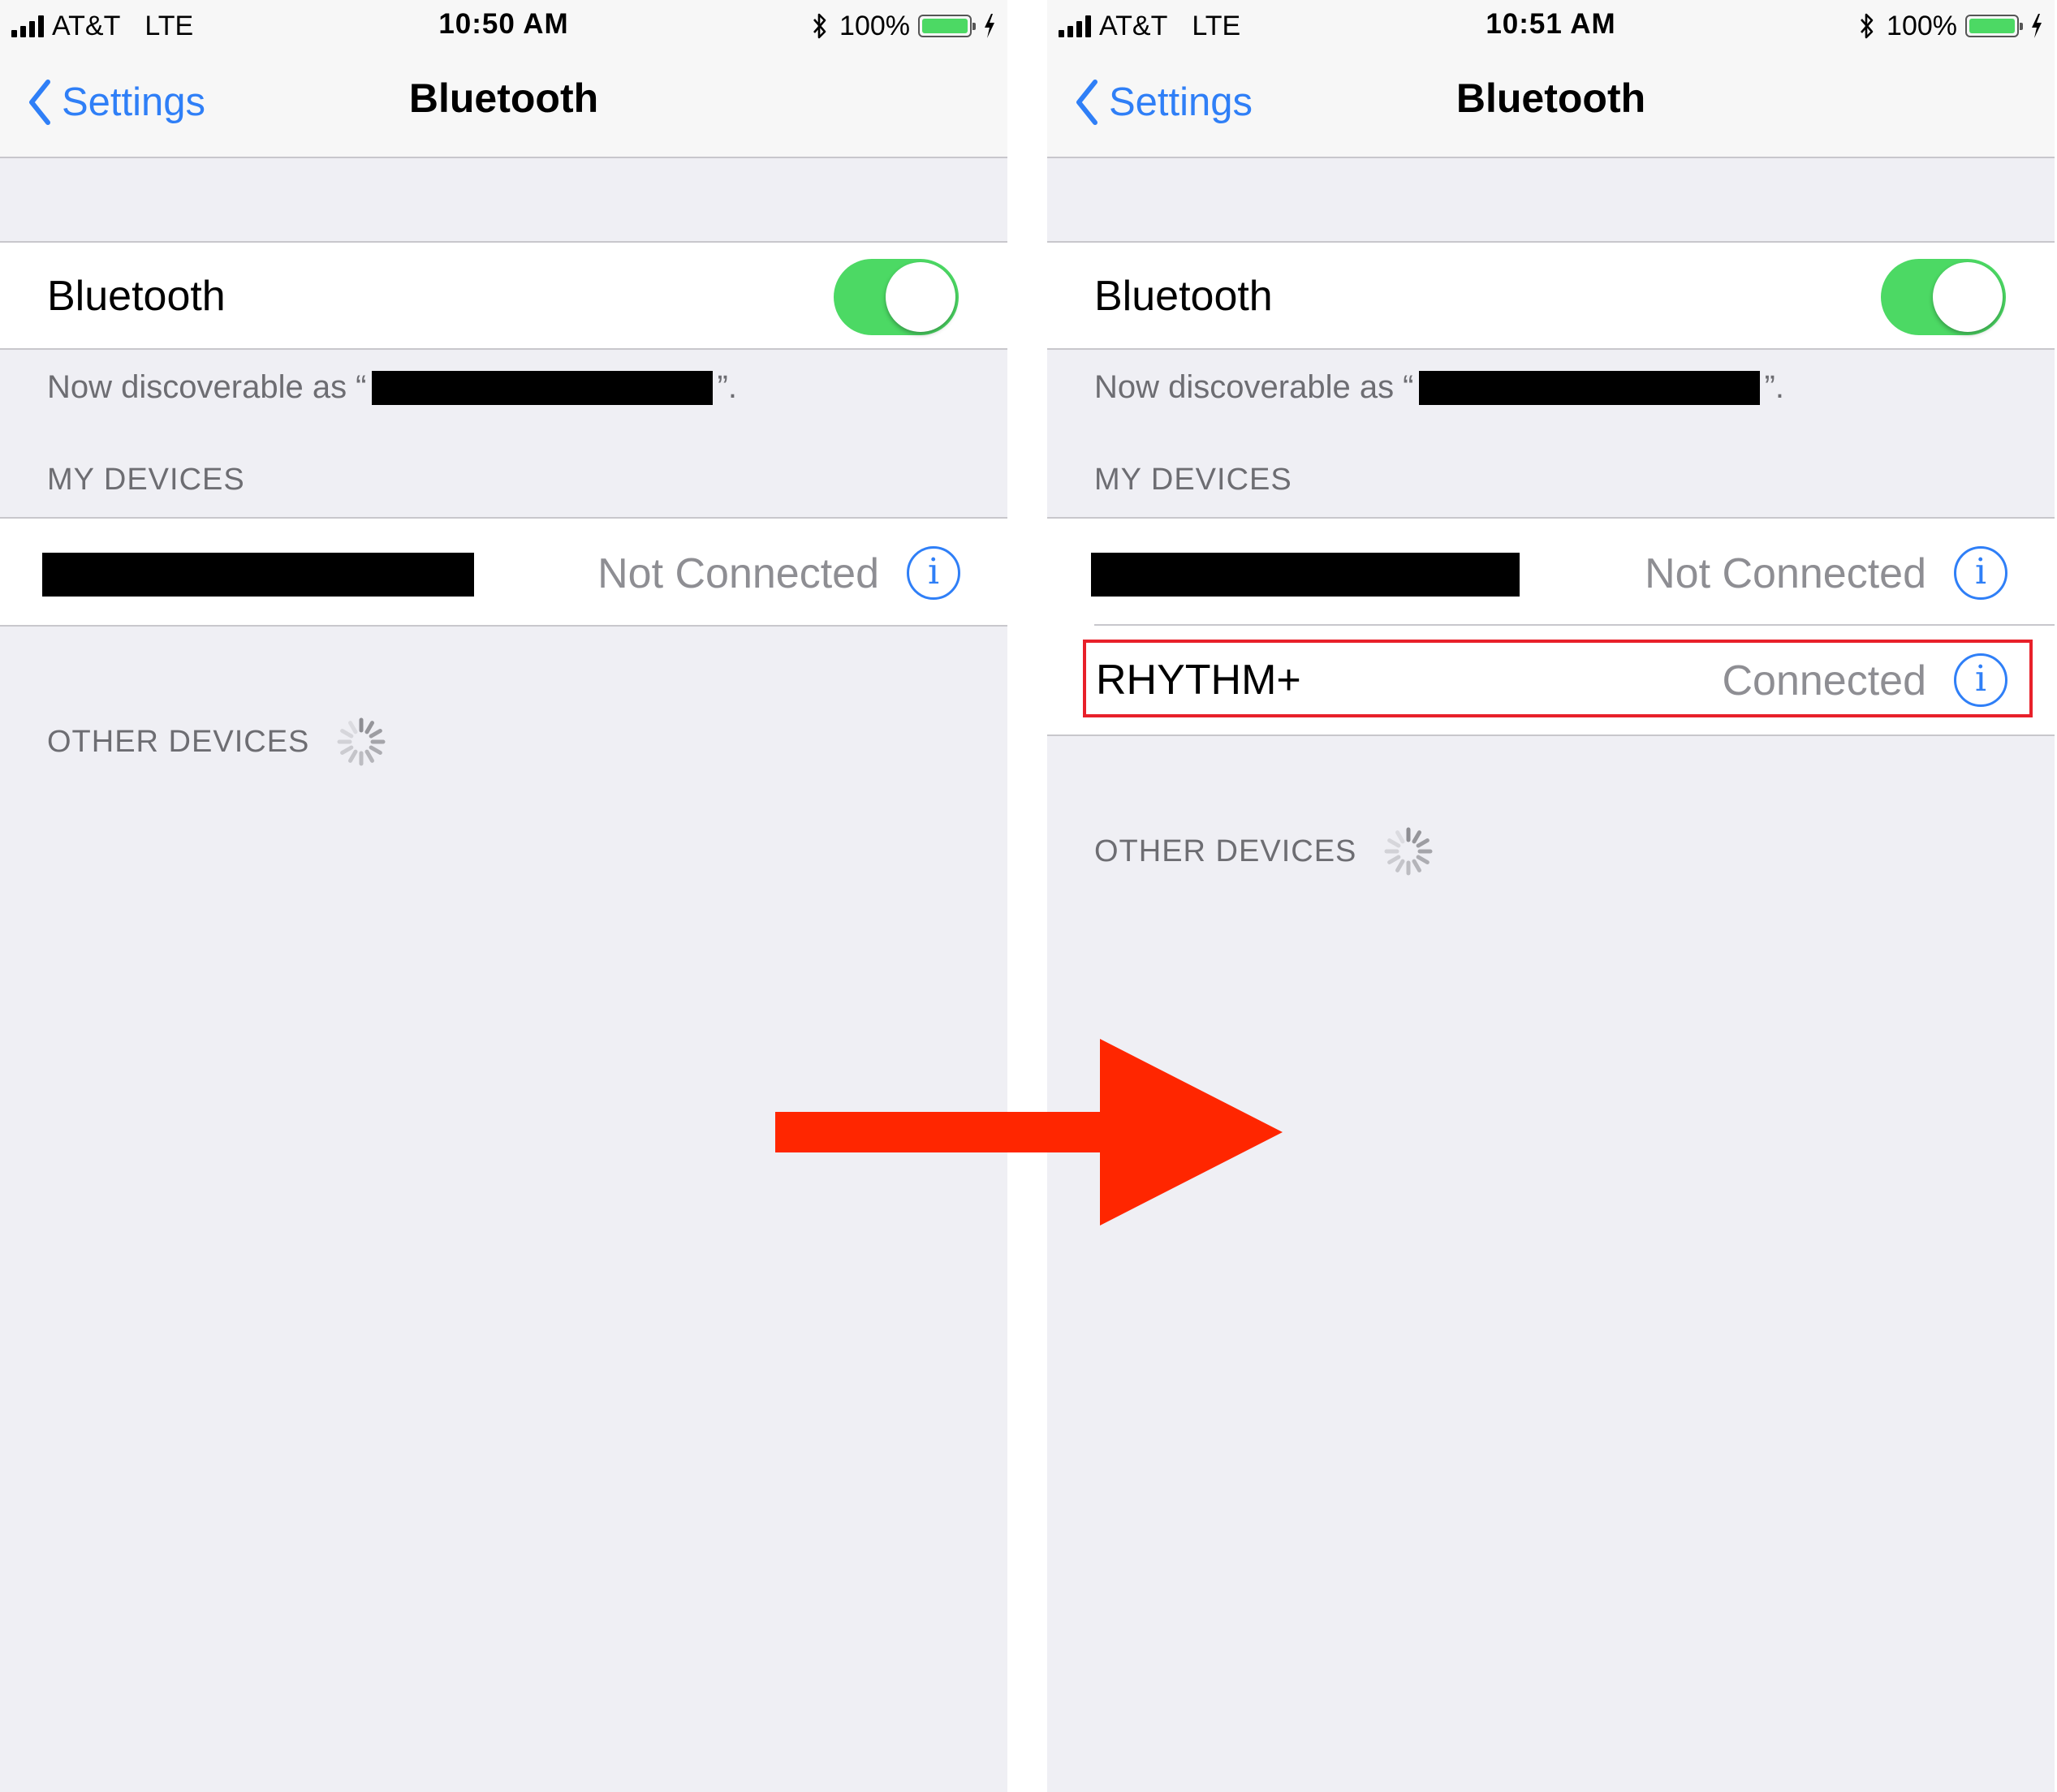 This screenshot has width=2057, height=1792. I want to click on device-status: Connected, so click(1824, 681).